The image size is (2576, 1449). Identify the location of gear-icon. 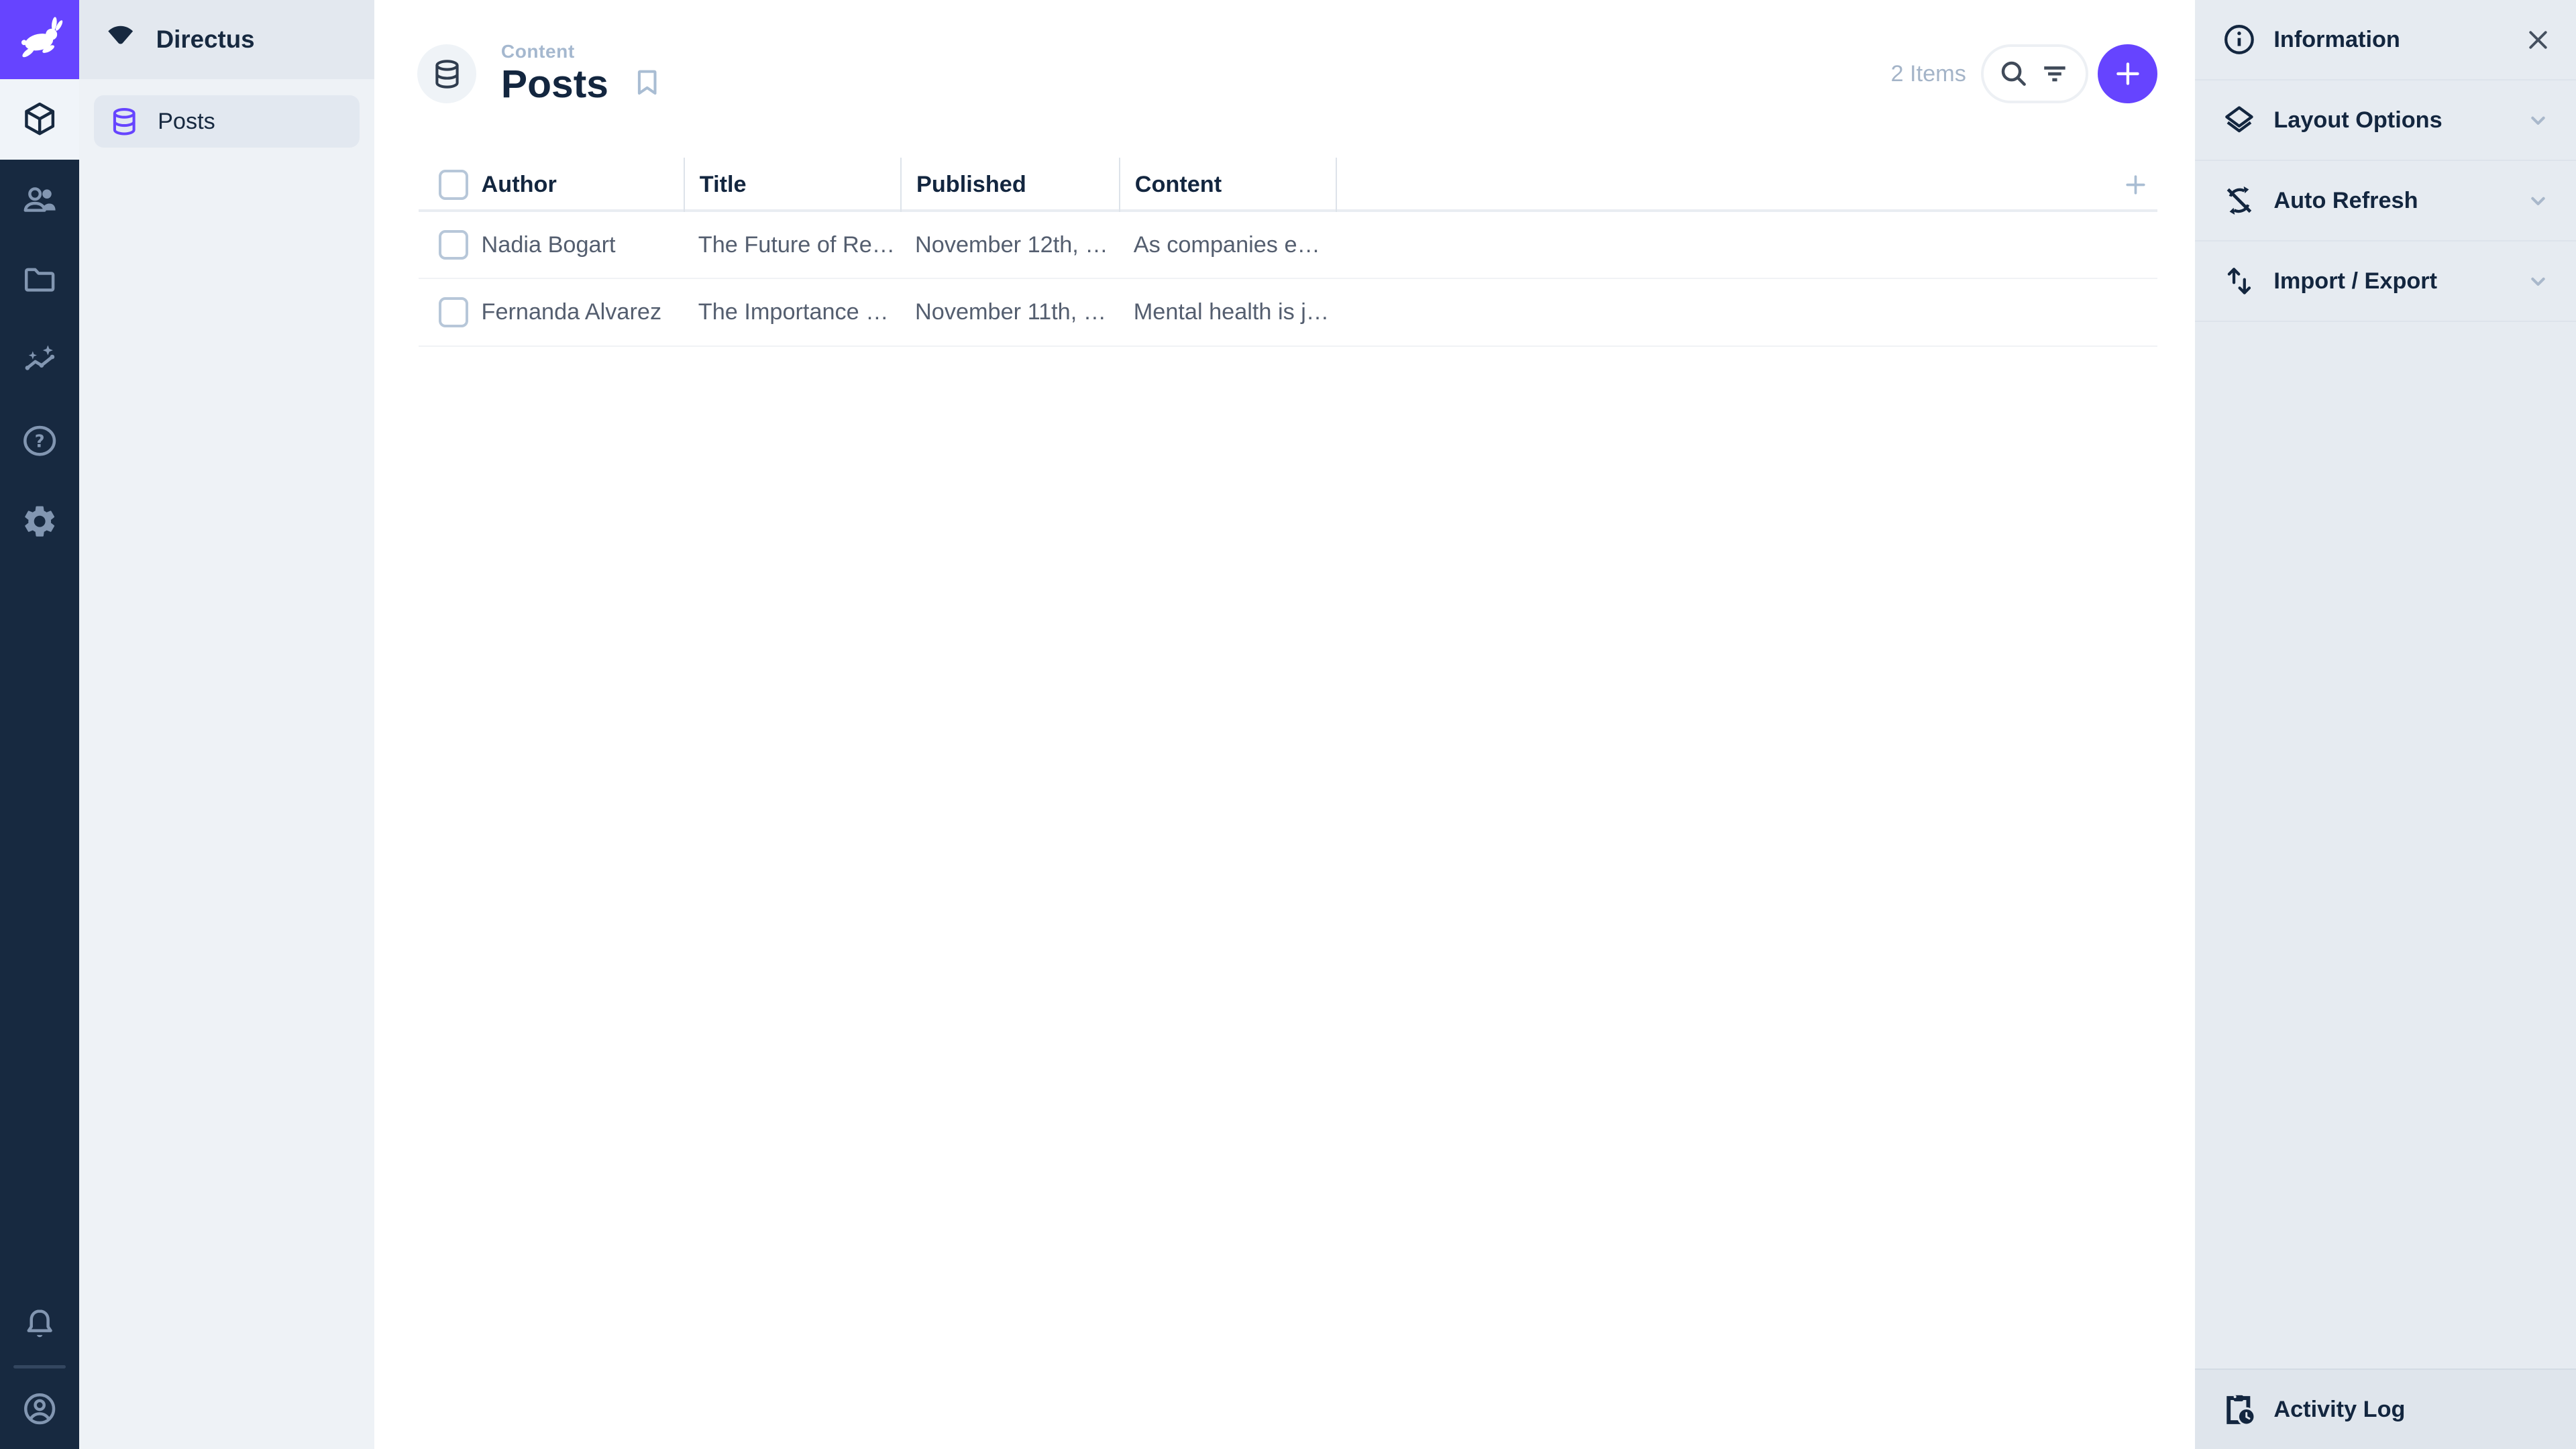
(39, 521).